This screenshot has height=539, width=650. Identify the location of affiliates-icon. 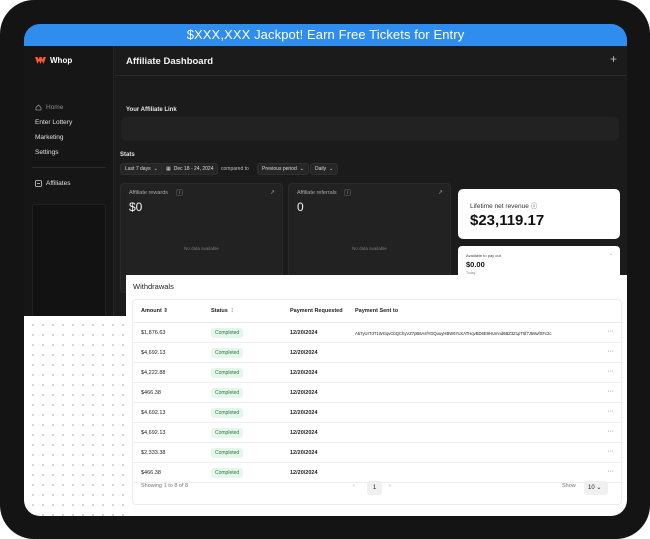
(38, 183).